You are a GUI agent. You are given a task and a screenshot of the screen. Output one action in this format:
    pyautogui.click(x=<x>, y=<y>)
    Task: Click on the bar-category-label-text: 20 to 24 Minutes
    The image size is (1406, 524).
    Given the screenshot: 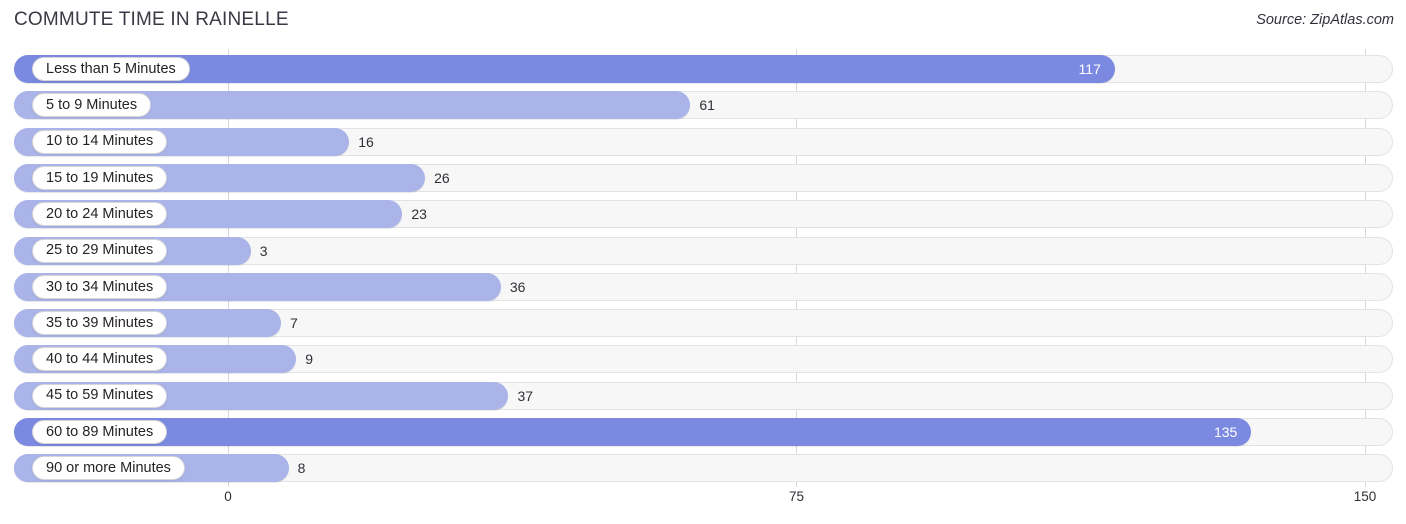 What is the action you would take?
    pyautogui.click(x=100, y=213)
    